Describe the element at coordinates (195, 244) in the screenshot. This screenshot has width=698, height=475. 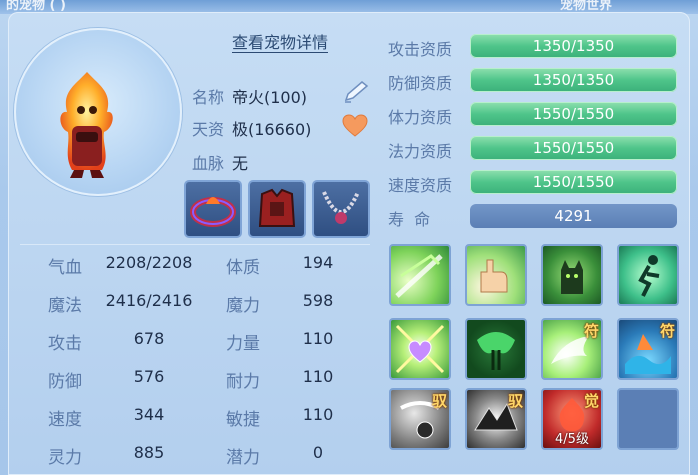
I see `divider` at that location.